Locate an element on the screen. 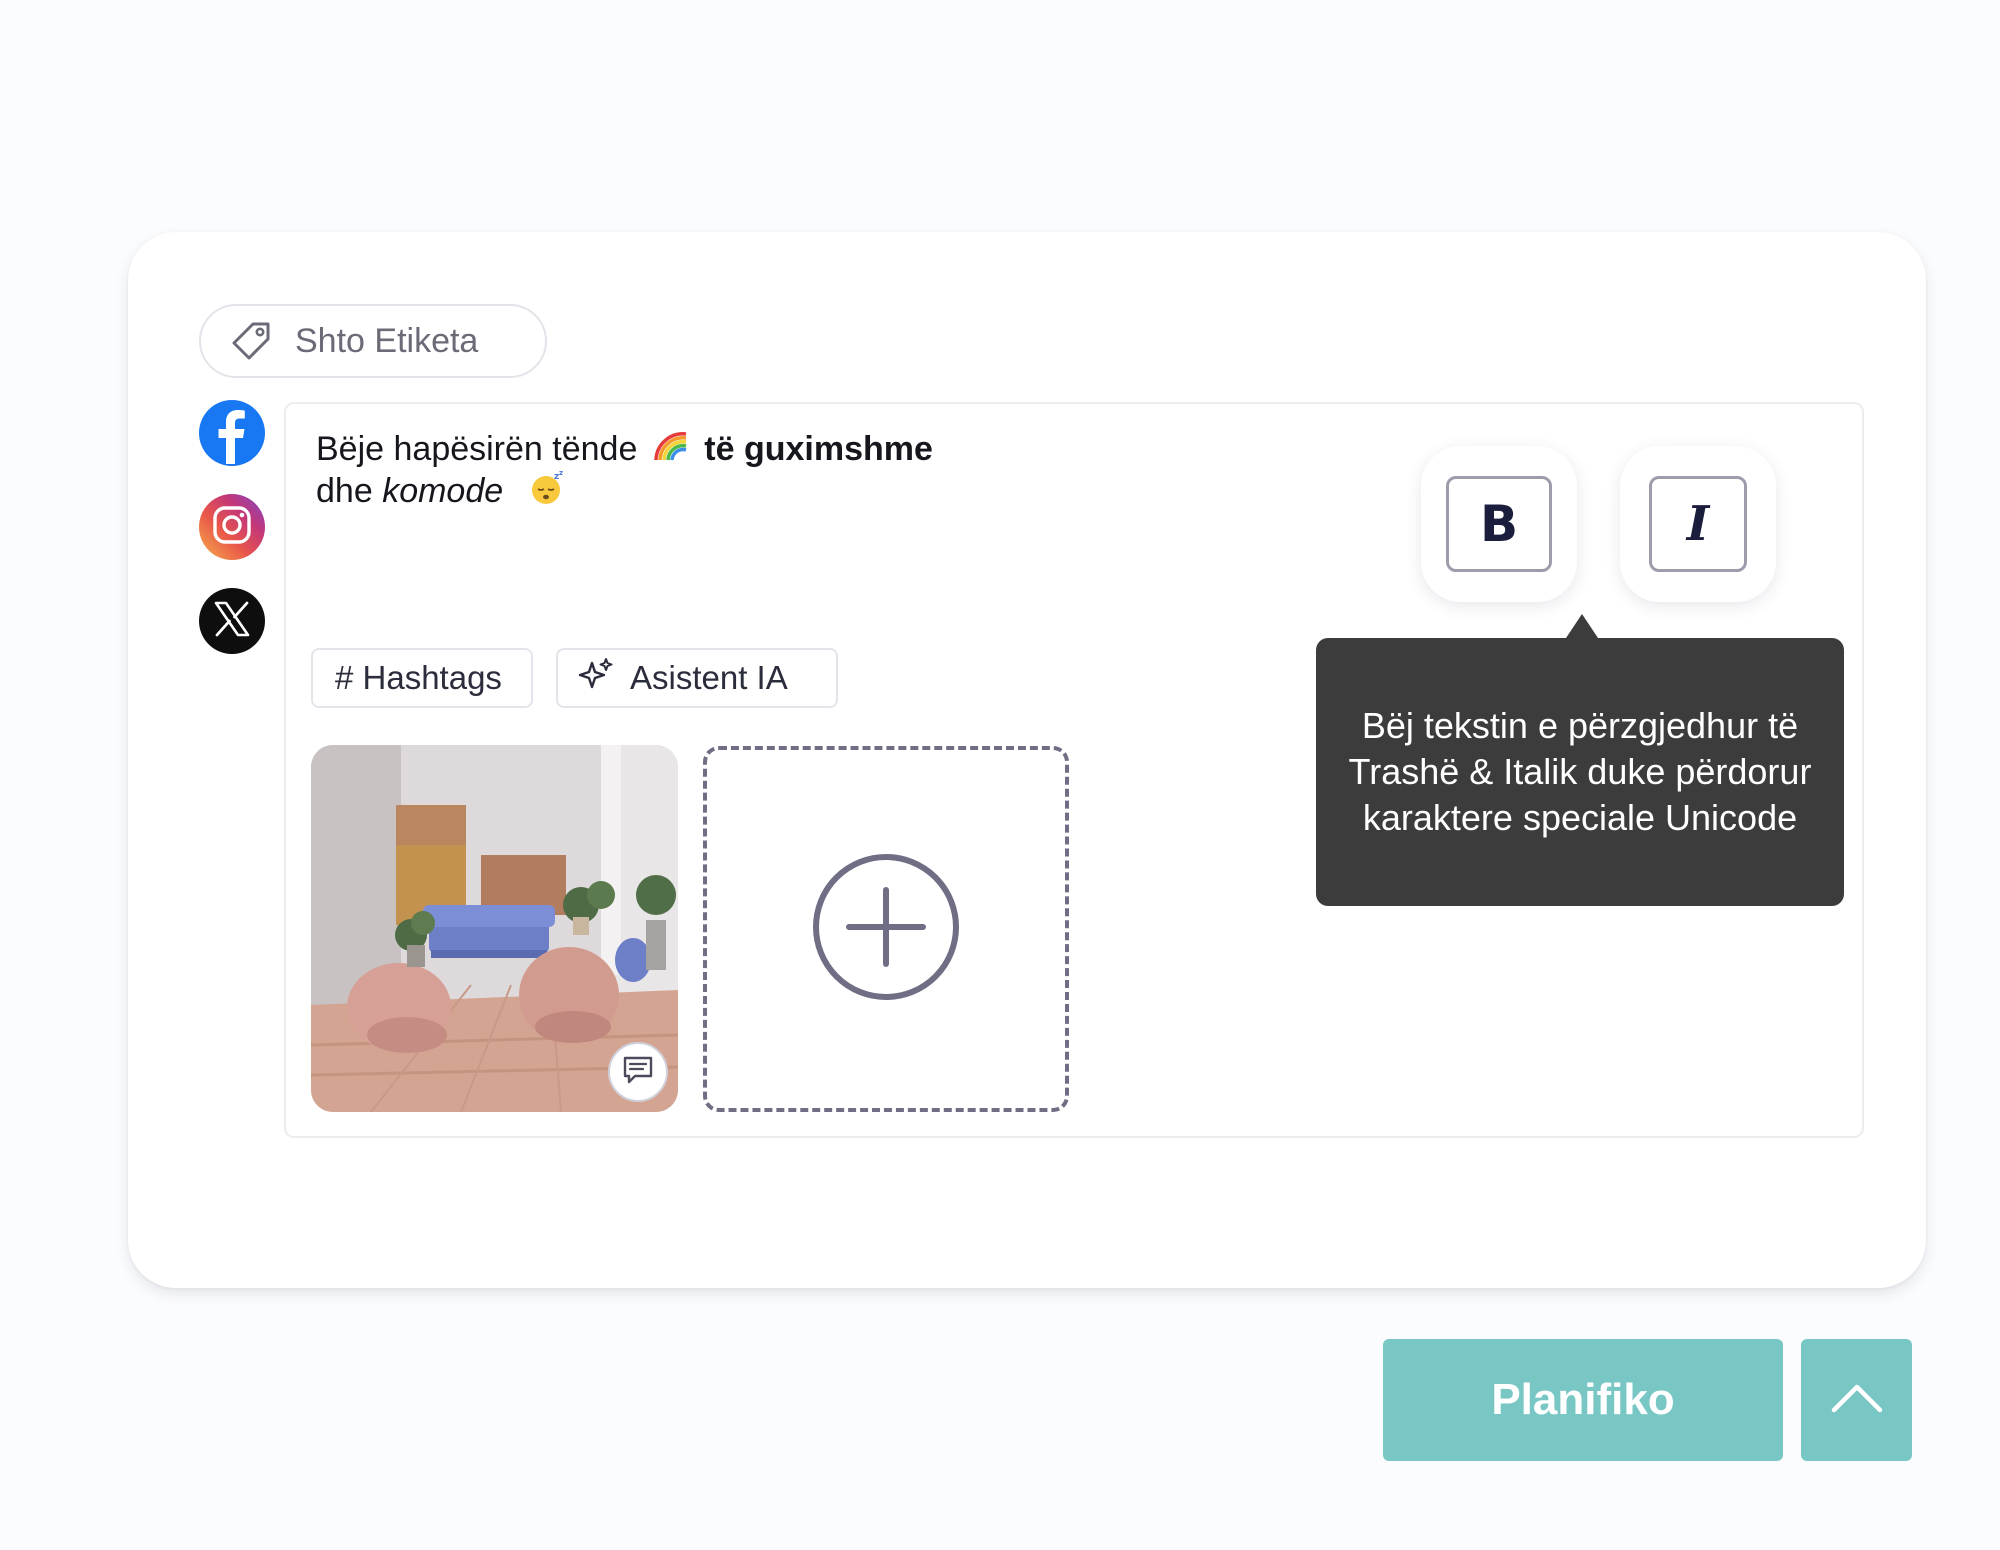  tag-icon is located at coordinates (252, 341).